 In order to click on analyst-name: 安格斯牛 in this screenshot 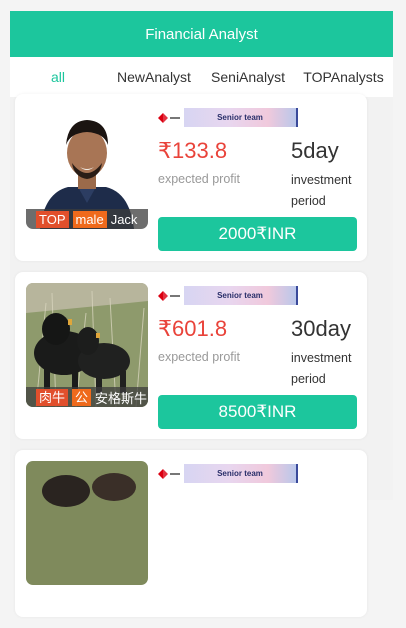, I will do `click(121, 398)`.